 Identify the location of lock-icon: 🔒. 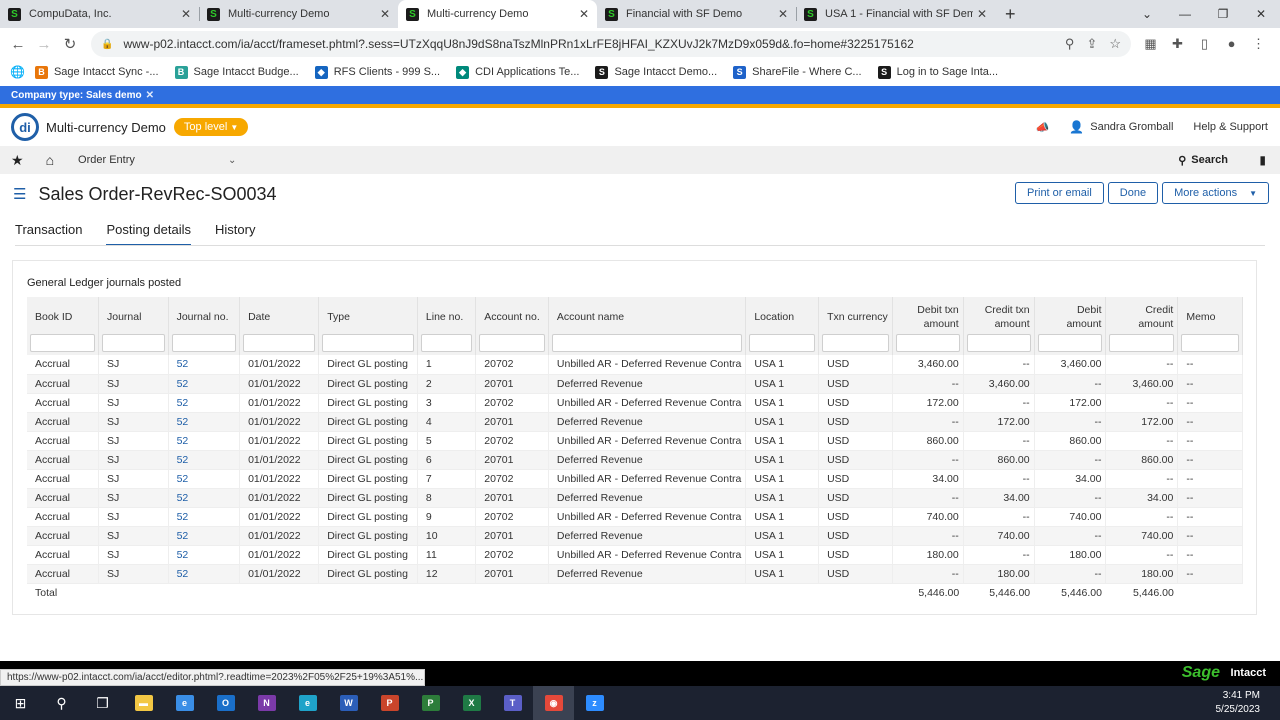
(107, 44).